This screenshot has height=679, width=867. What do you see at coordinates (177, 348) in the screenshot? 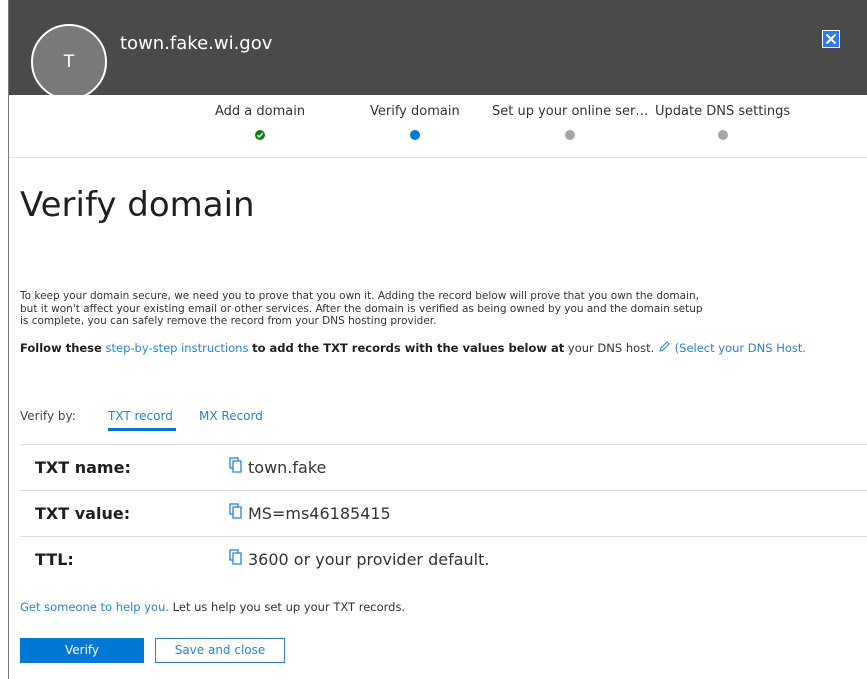
I see `step-by-step-link: step-by-step instructions` at bounding box center [177, 348].